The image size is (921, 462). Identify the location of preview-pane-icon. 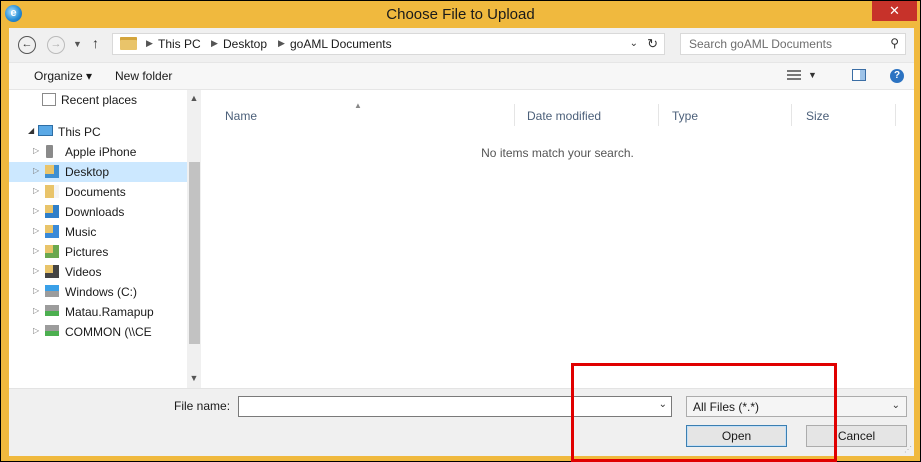
(859, 75).